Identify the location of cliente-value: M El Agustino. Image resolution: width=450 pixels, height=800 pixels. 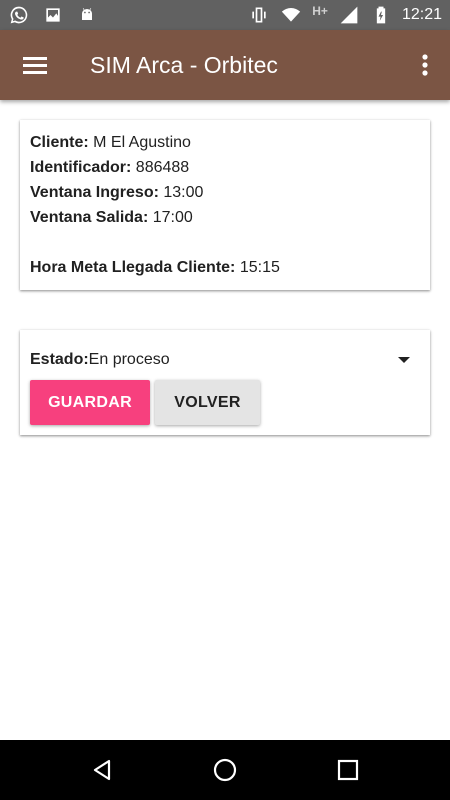
(139, 142).